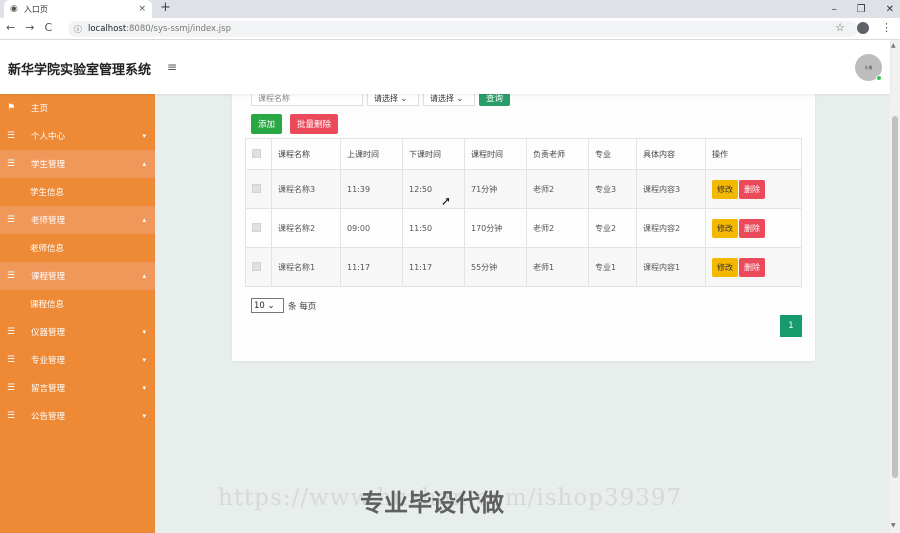 The height and width of the screenshot is (533, 900). I want to click on nav-buttons: ← → C, so click(29, 27).